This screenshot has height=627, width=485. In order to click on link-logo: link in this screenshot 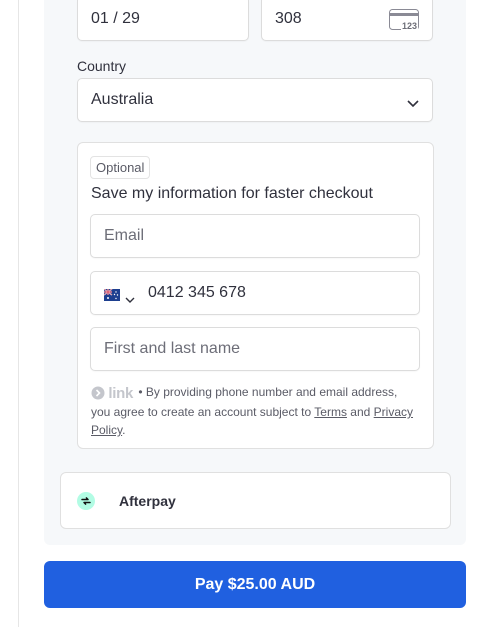, I will do `click(112, 394)`.